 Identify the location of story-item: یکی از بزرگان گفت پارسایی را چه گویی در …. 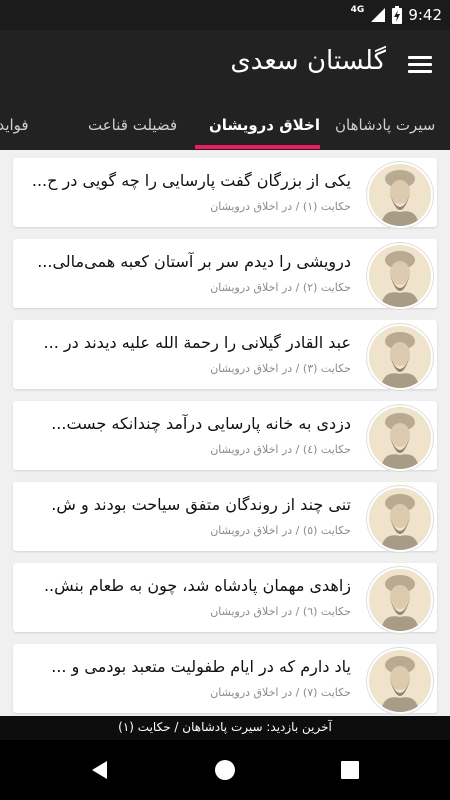
(225, 193).